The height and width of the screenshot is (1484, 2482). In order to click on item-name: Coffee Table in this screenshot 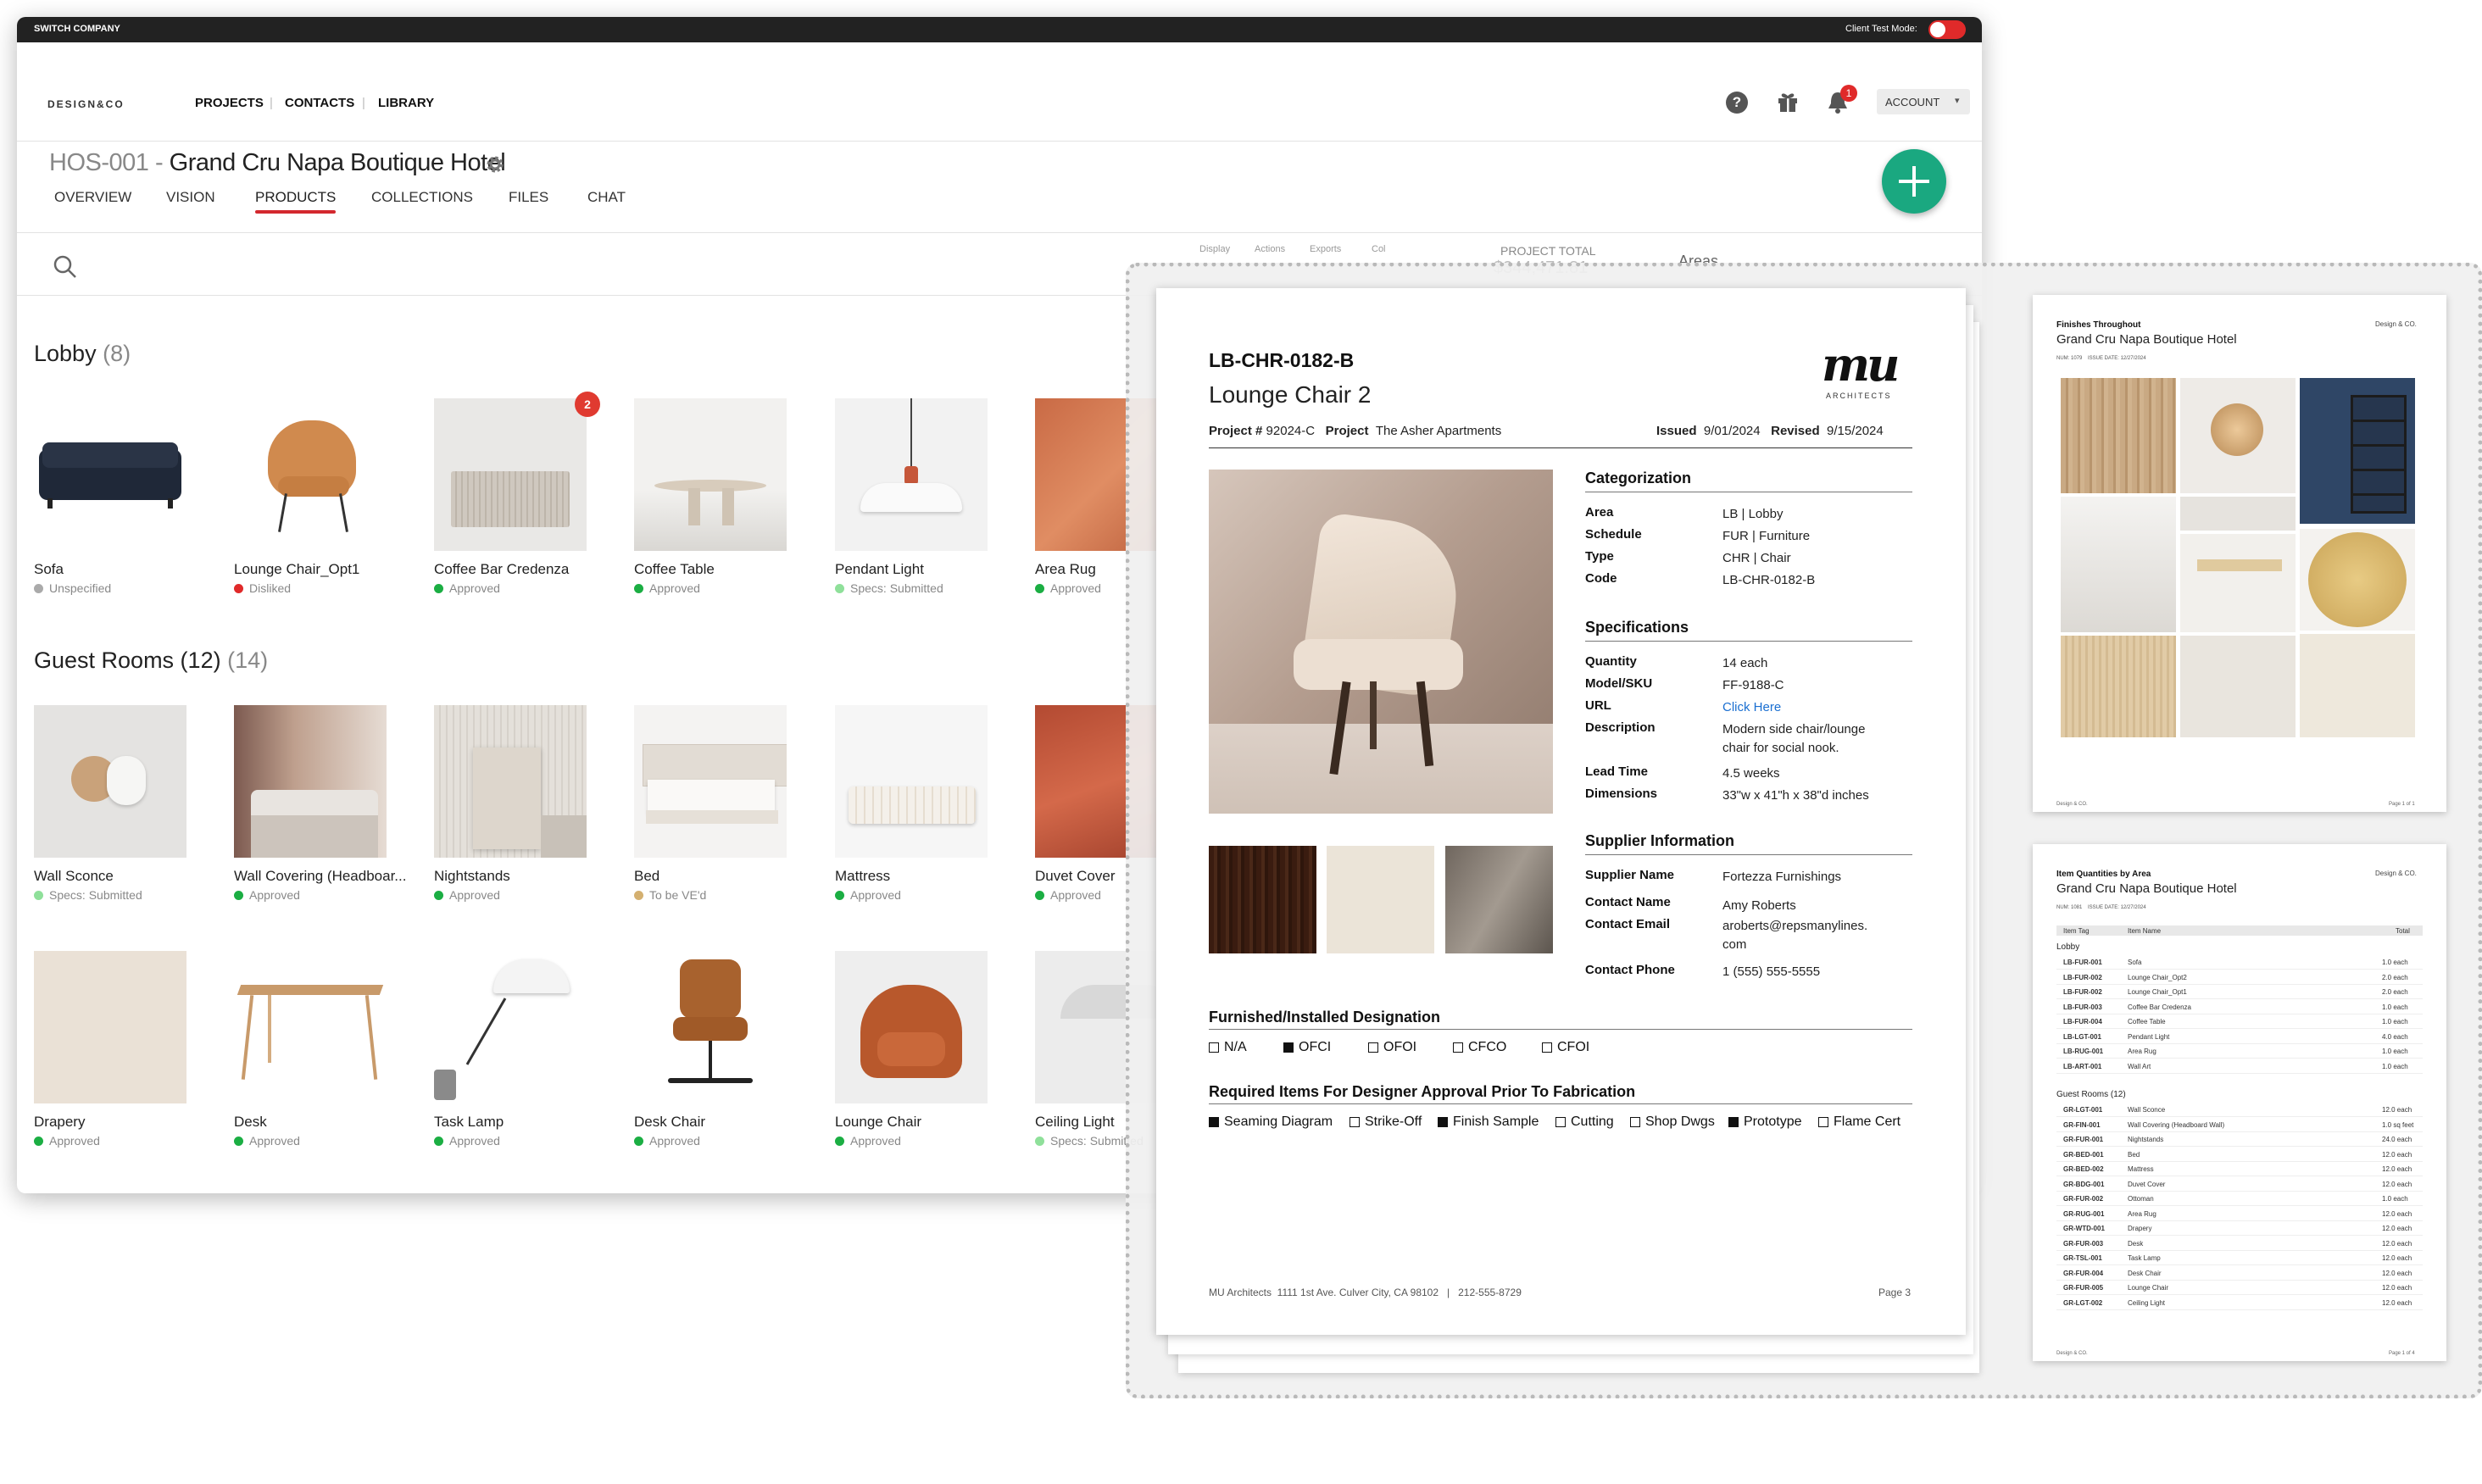, I will do `click(2147, 1022)`.